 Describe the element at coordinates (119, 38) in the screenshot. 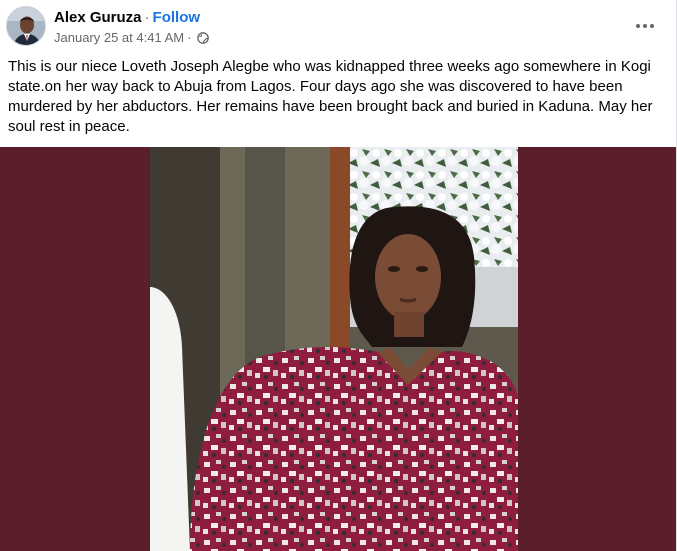

I see `post-timestamp: January 25 at 4:41 AM` at that location.